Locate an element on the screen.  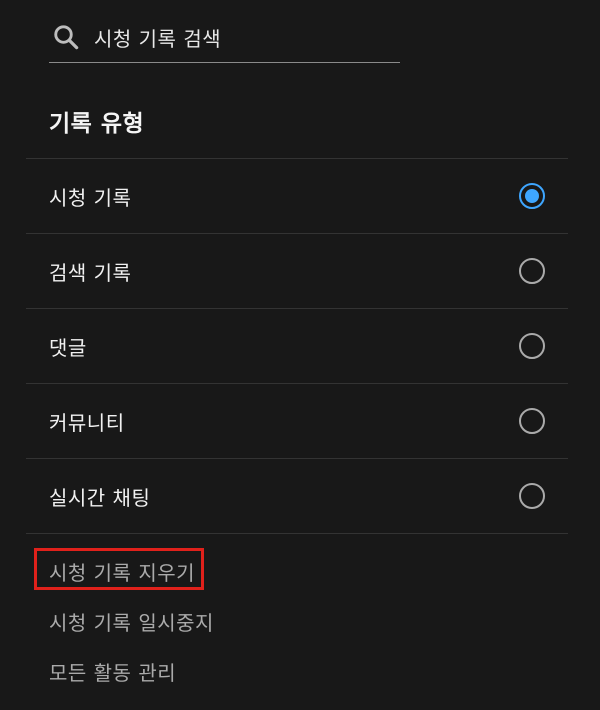
radio-button-checked is located at coordinates (532, 196).